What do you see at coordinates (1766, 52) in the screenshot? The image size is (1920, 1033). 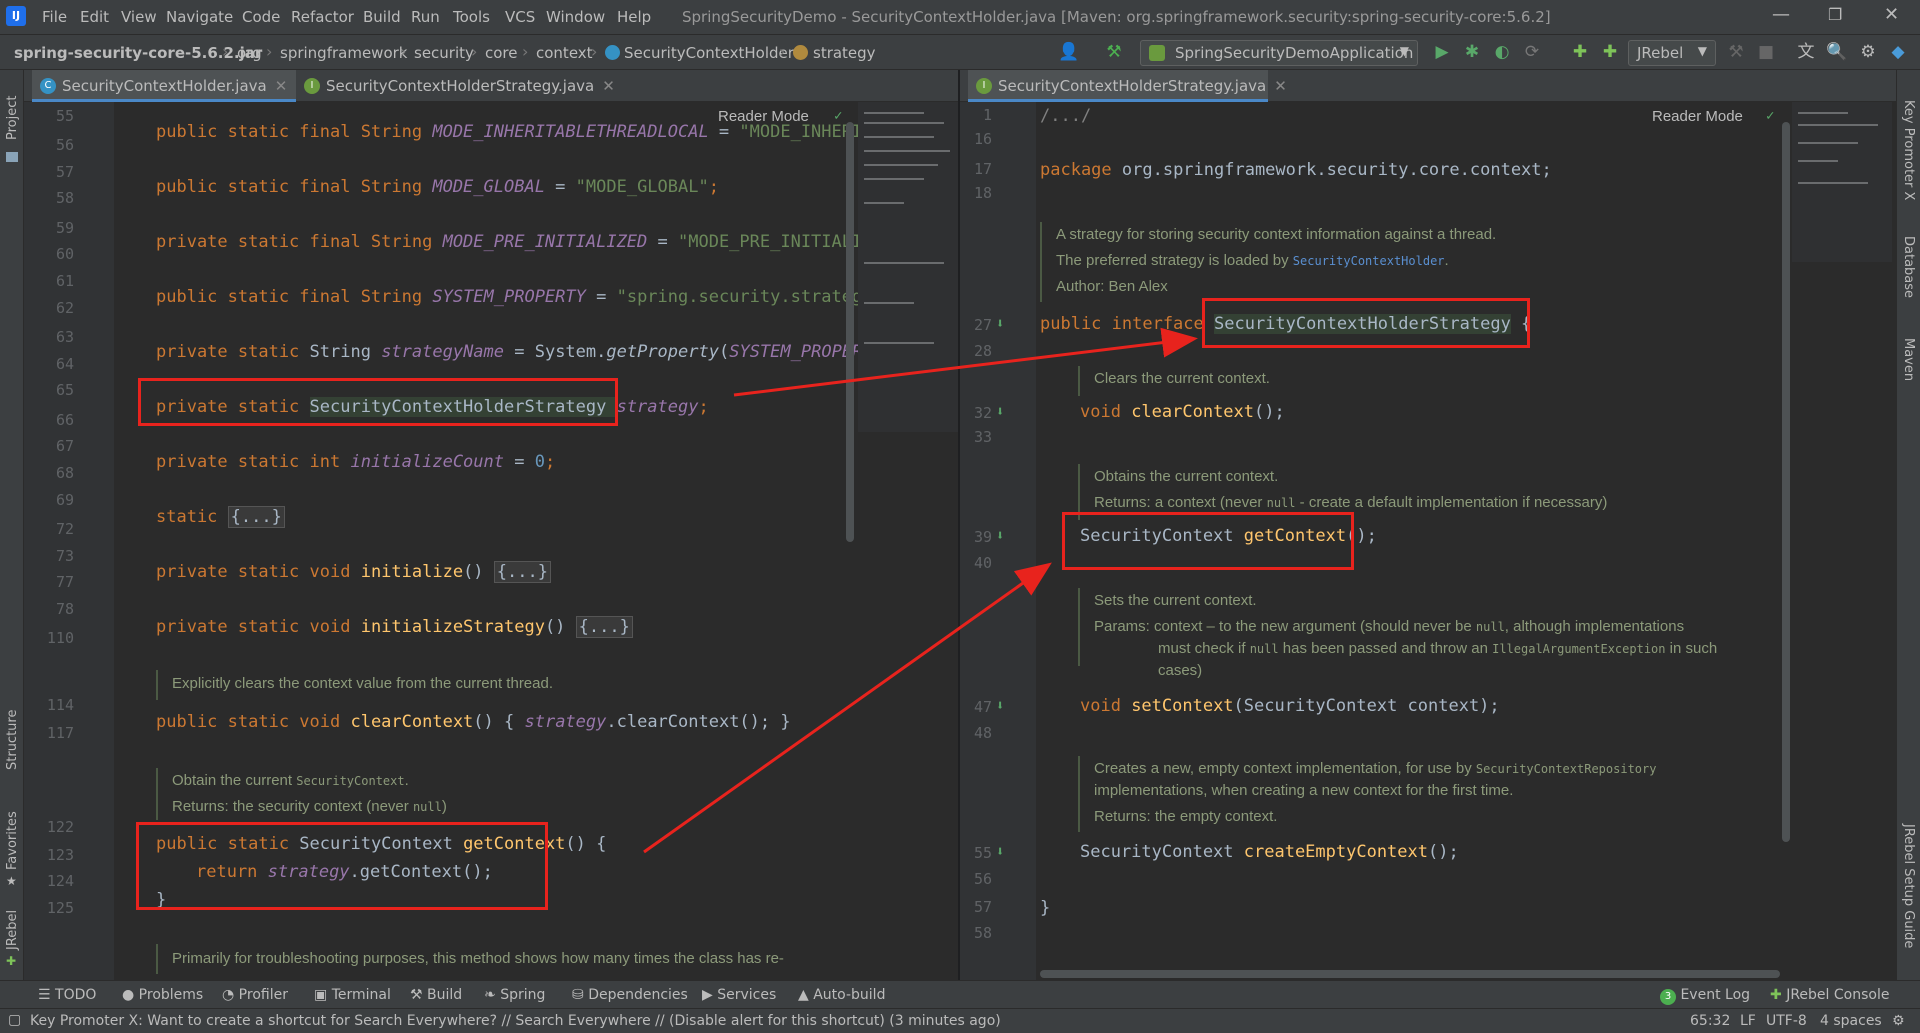 I see `stop-icon: ■` at bounding box center [1766, 52].